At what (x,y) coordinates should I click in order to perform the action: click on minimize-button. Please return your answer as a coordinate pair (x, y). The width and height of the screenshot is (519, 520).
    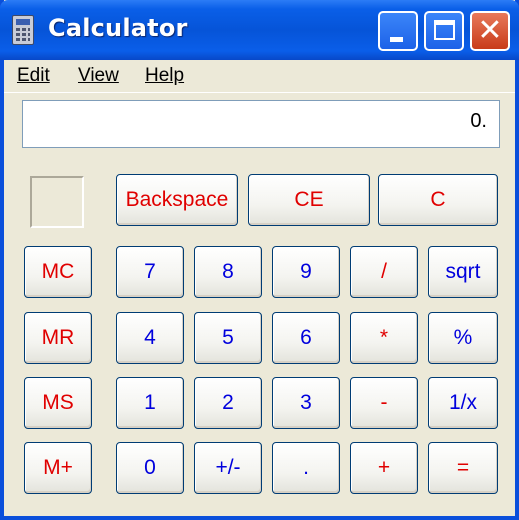
    Looking at the image, I should click on (398, 31).